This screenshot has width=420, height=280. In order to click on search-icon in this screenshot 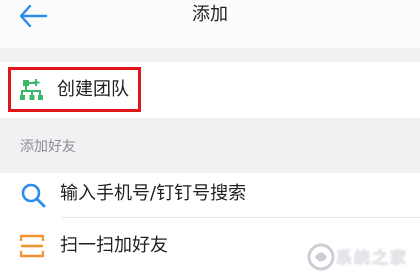, I will do `click(33, 195)`.